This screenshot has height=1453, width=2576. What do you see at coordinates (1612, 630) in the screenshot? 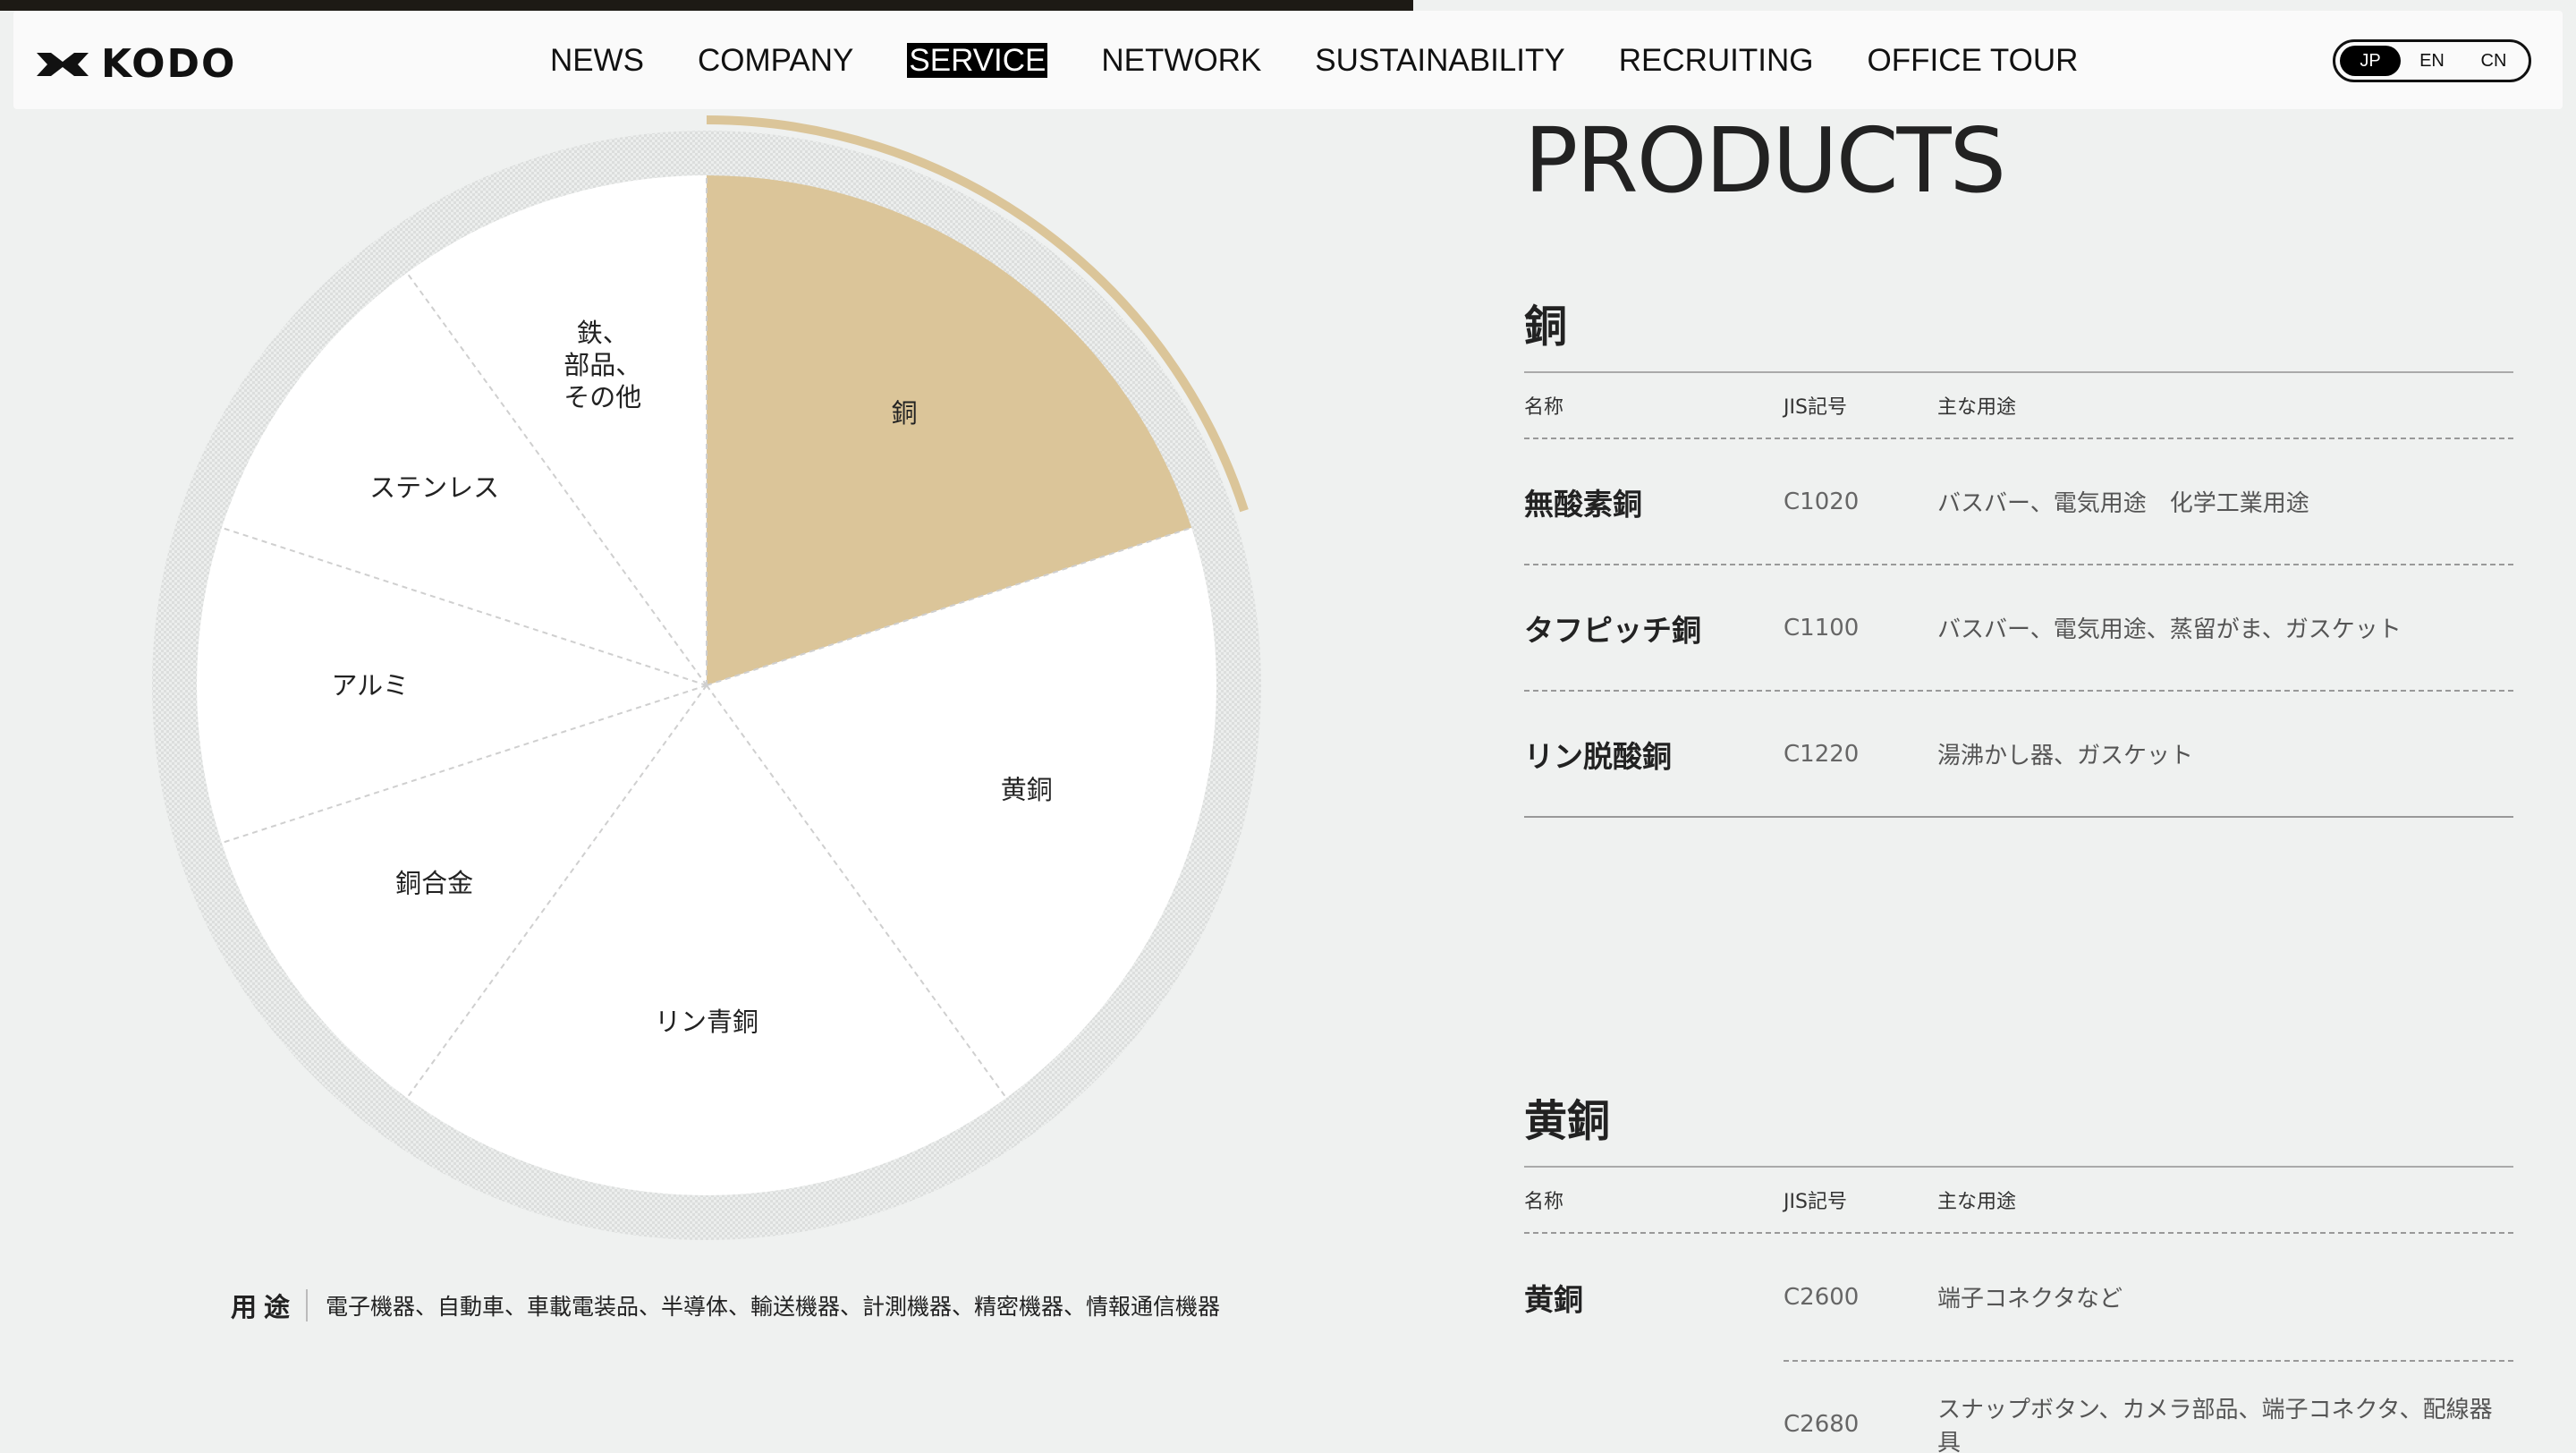
I see `product-name: タフピッチ銅` at bounding box center [1612, 630].